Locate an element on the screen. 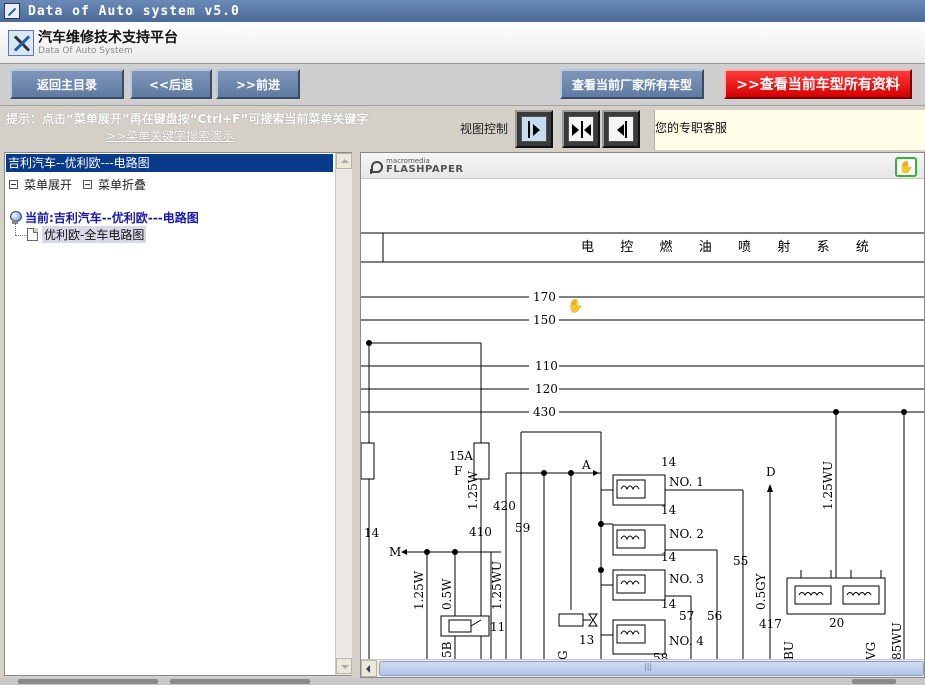 Image resolution: width=925 pixels, height=685 pixels. label-bu: BU is located at coordinates (789, 650).